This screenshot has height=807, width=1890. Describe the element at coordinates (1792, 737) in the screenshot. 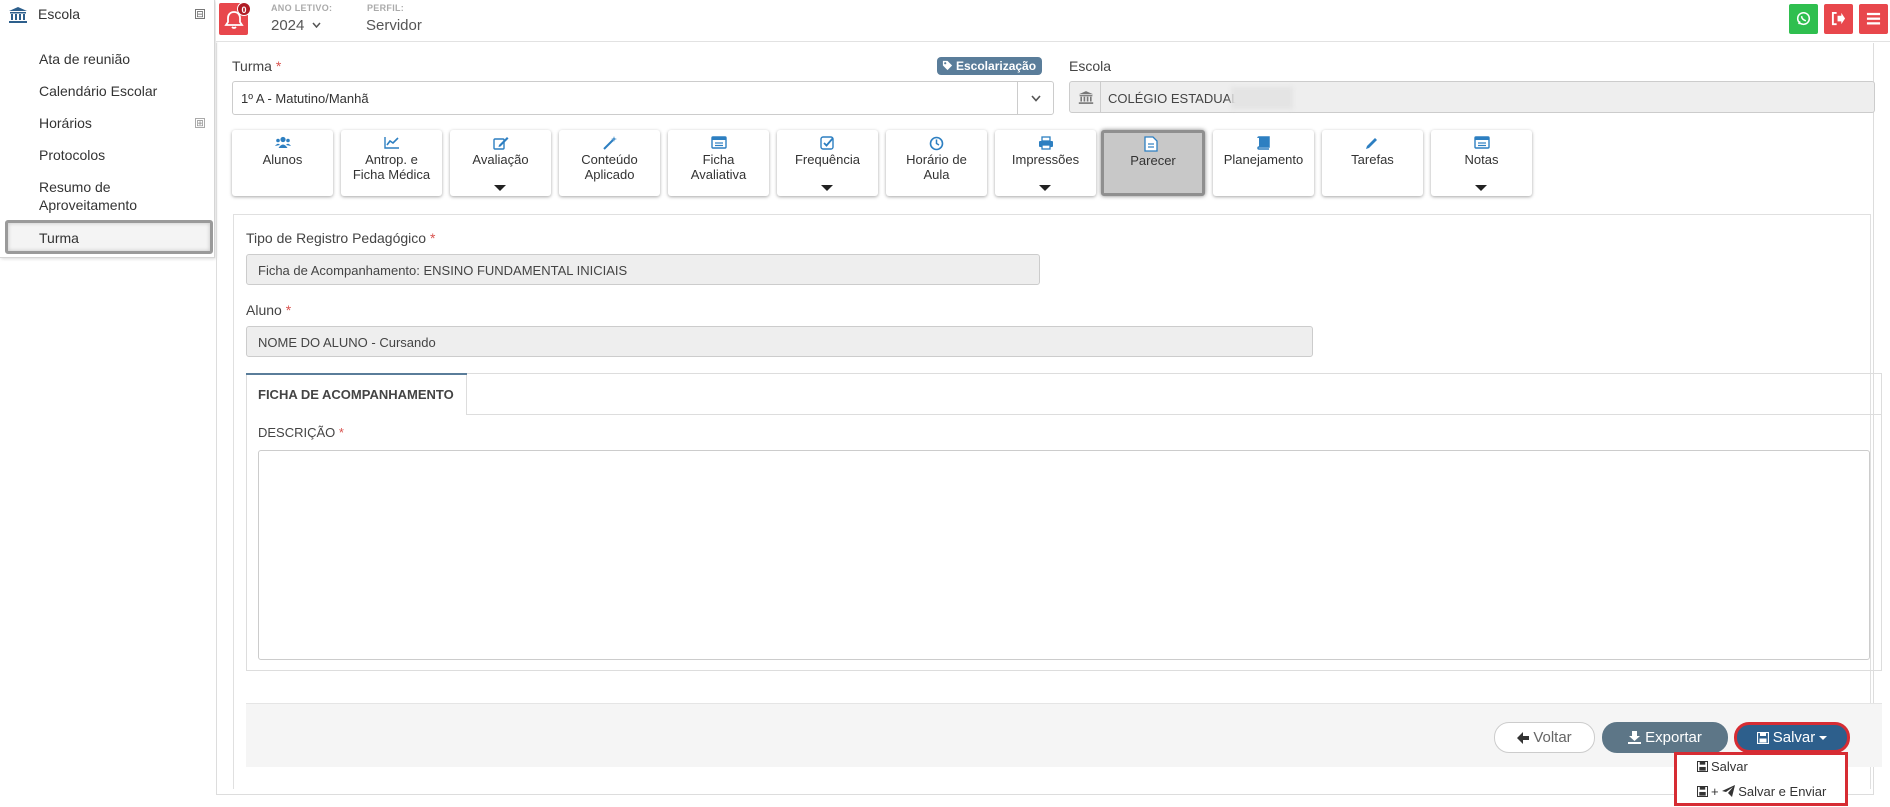

I see `salvar-dropdown-button: Salvar` at that location.